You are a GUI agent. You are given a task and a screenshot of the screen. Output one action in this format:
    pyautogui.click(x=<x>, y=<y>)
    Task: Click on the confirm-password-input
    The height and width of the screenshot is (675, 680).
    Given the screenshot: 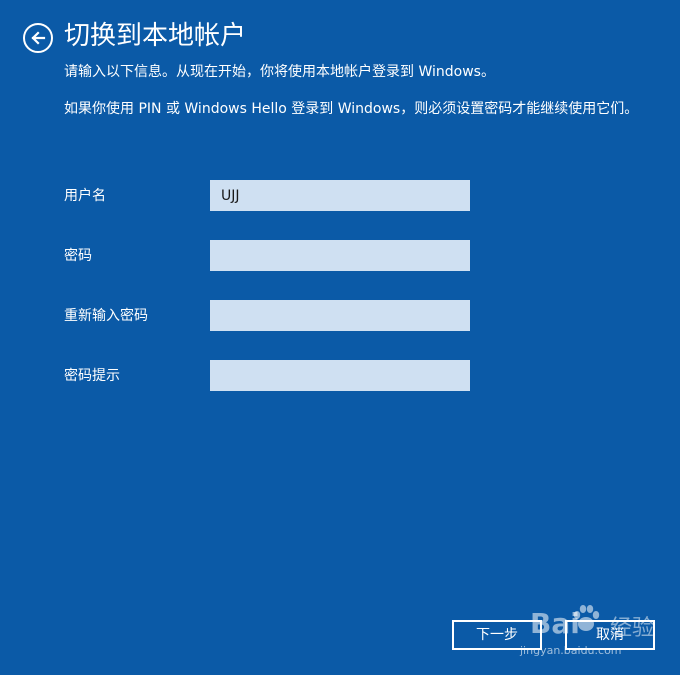 What is the action you would take?
    pyautogui.click(x=340, y=315)
    